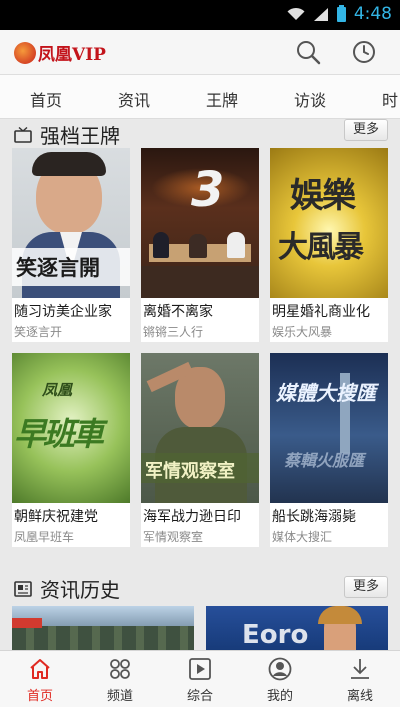  What do you see at coordinates (296, 13) in the screenshot?
I see `wifi-icon` at bounding box center [296, 13].